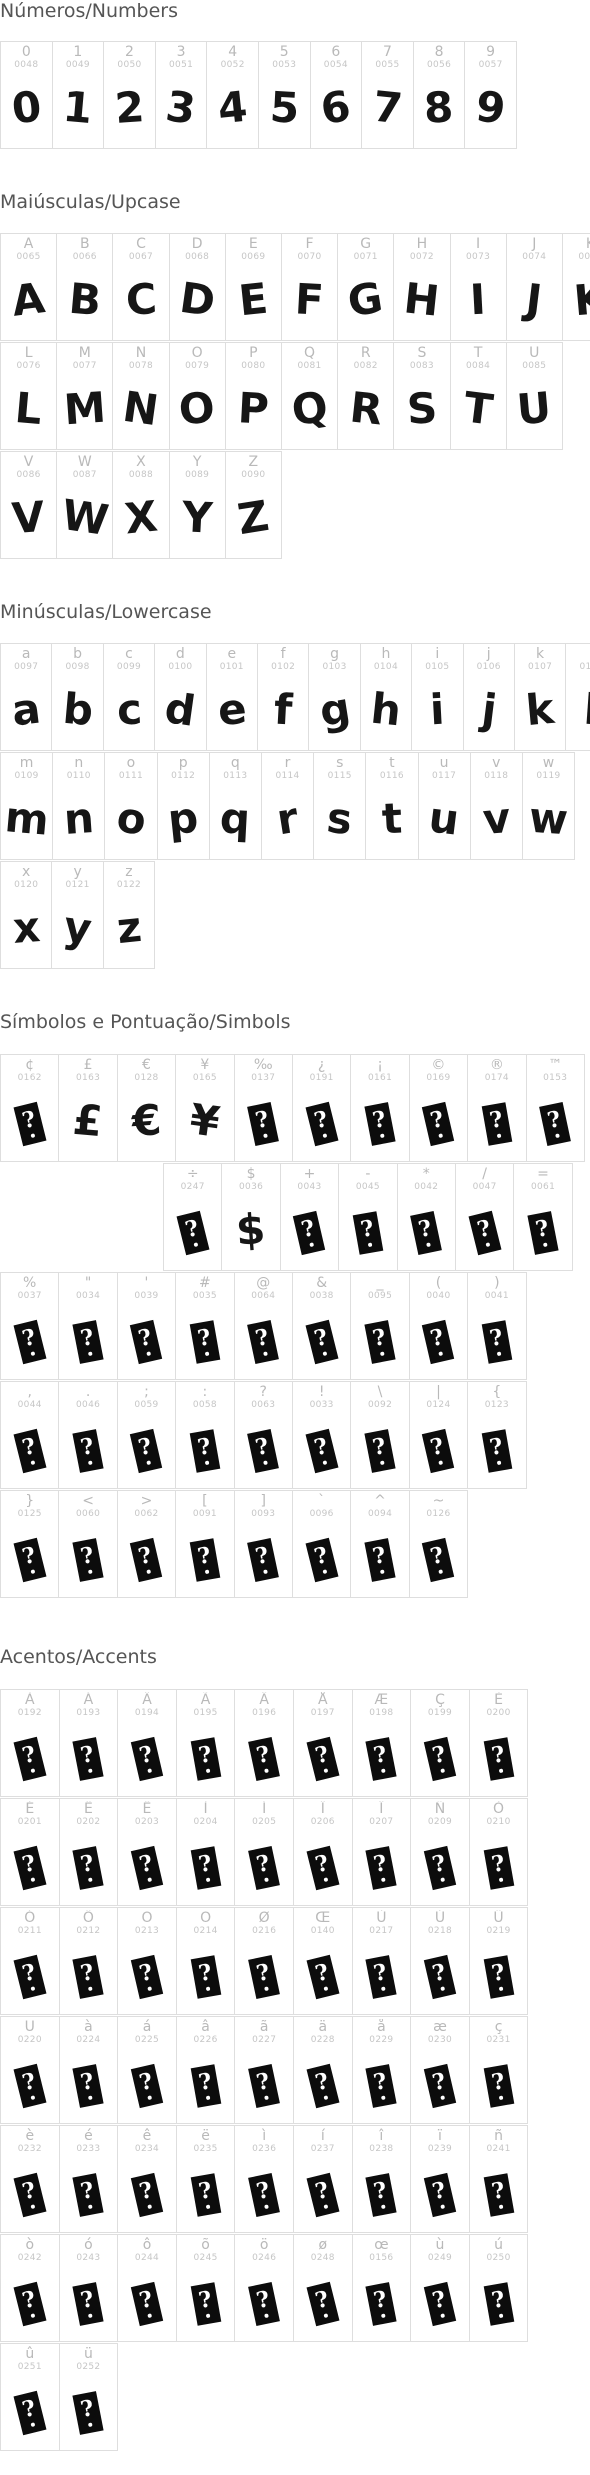 Image resolution: width=590 pixels, height=2475 pixels. What do you see at coordinates (498, 1918) in the screenshot?
I see `character-label: Û` at bounding box center [498, 1918].